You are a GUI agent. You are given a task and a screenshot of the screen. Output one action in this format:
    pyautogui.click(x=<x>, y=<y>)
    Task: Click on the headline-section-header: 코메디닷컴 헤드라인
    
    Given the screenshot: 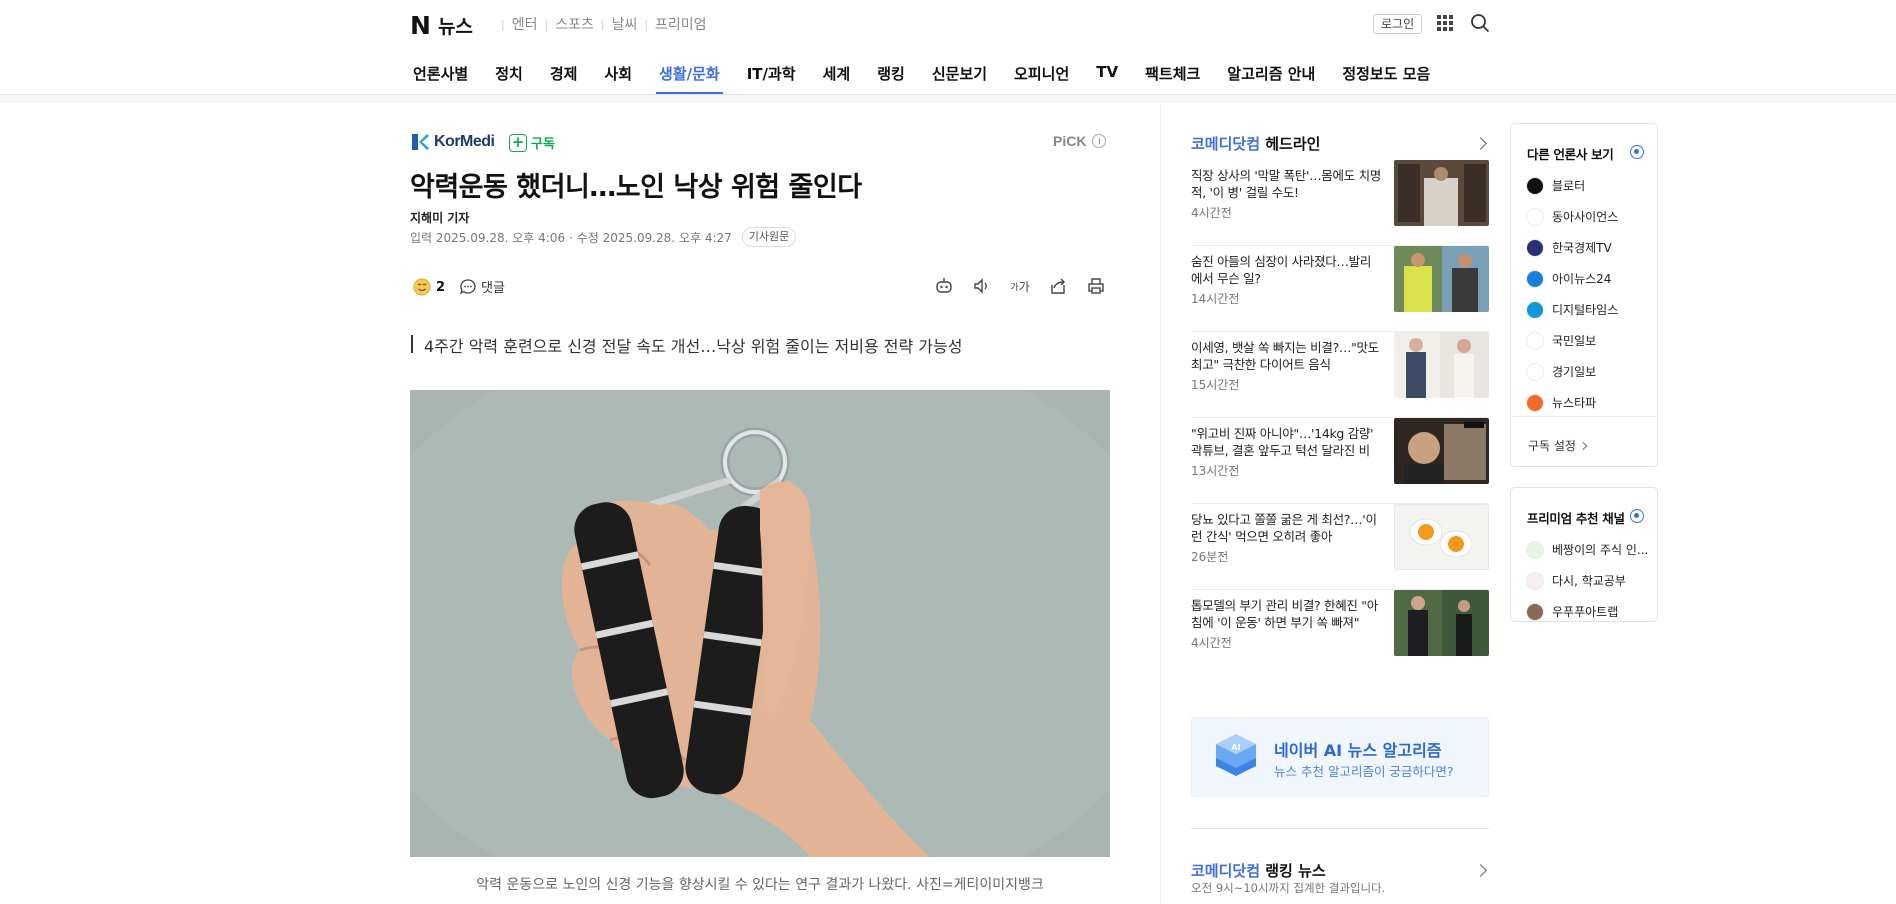 What is the action you would take?
    pyautogui.click(x=1340, y=143)
    